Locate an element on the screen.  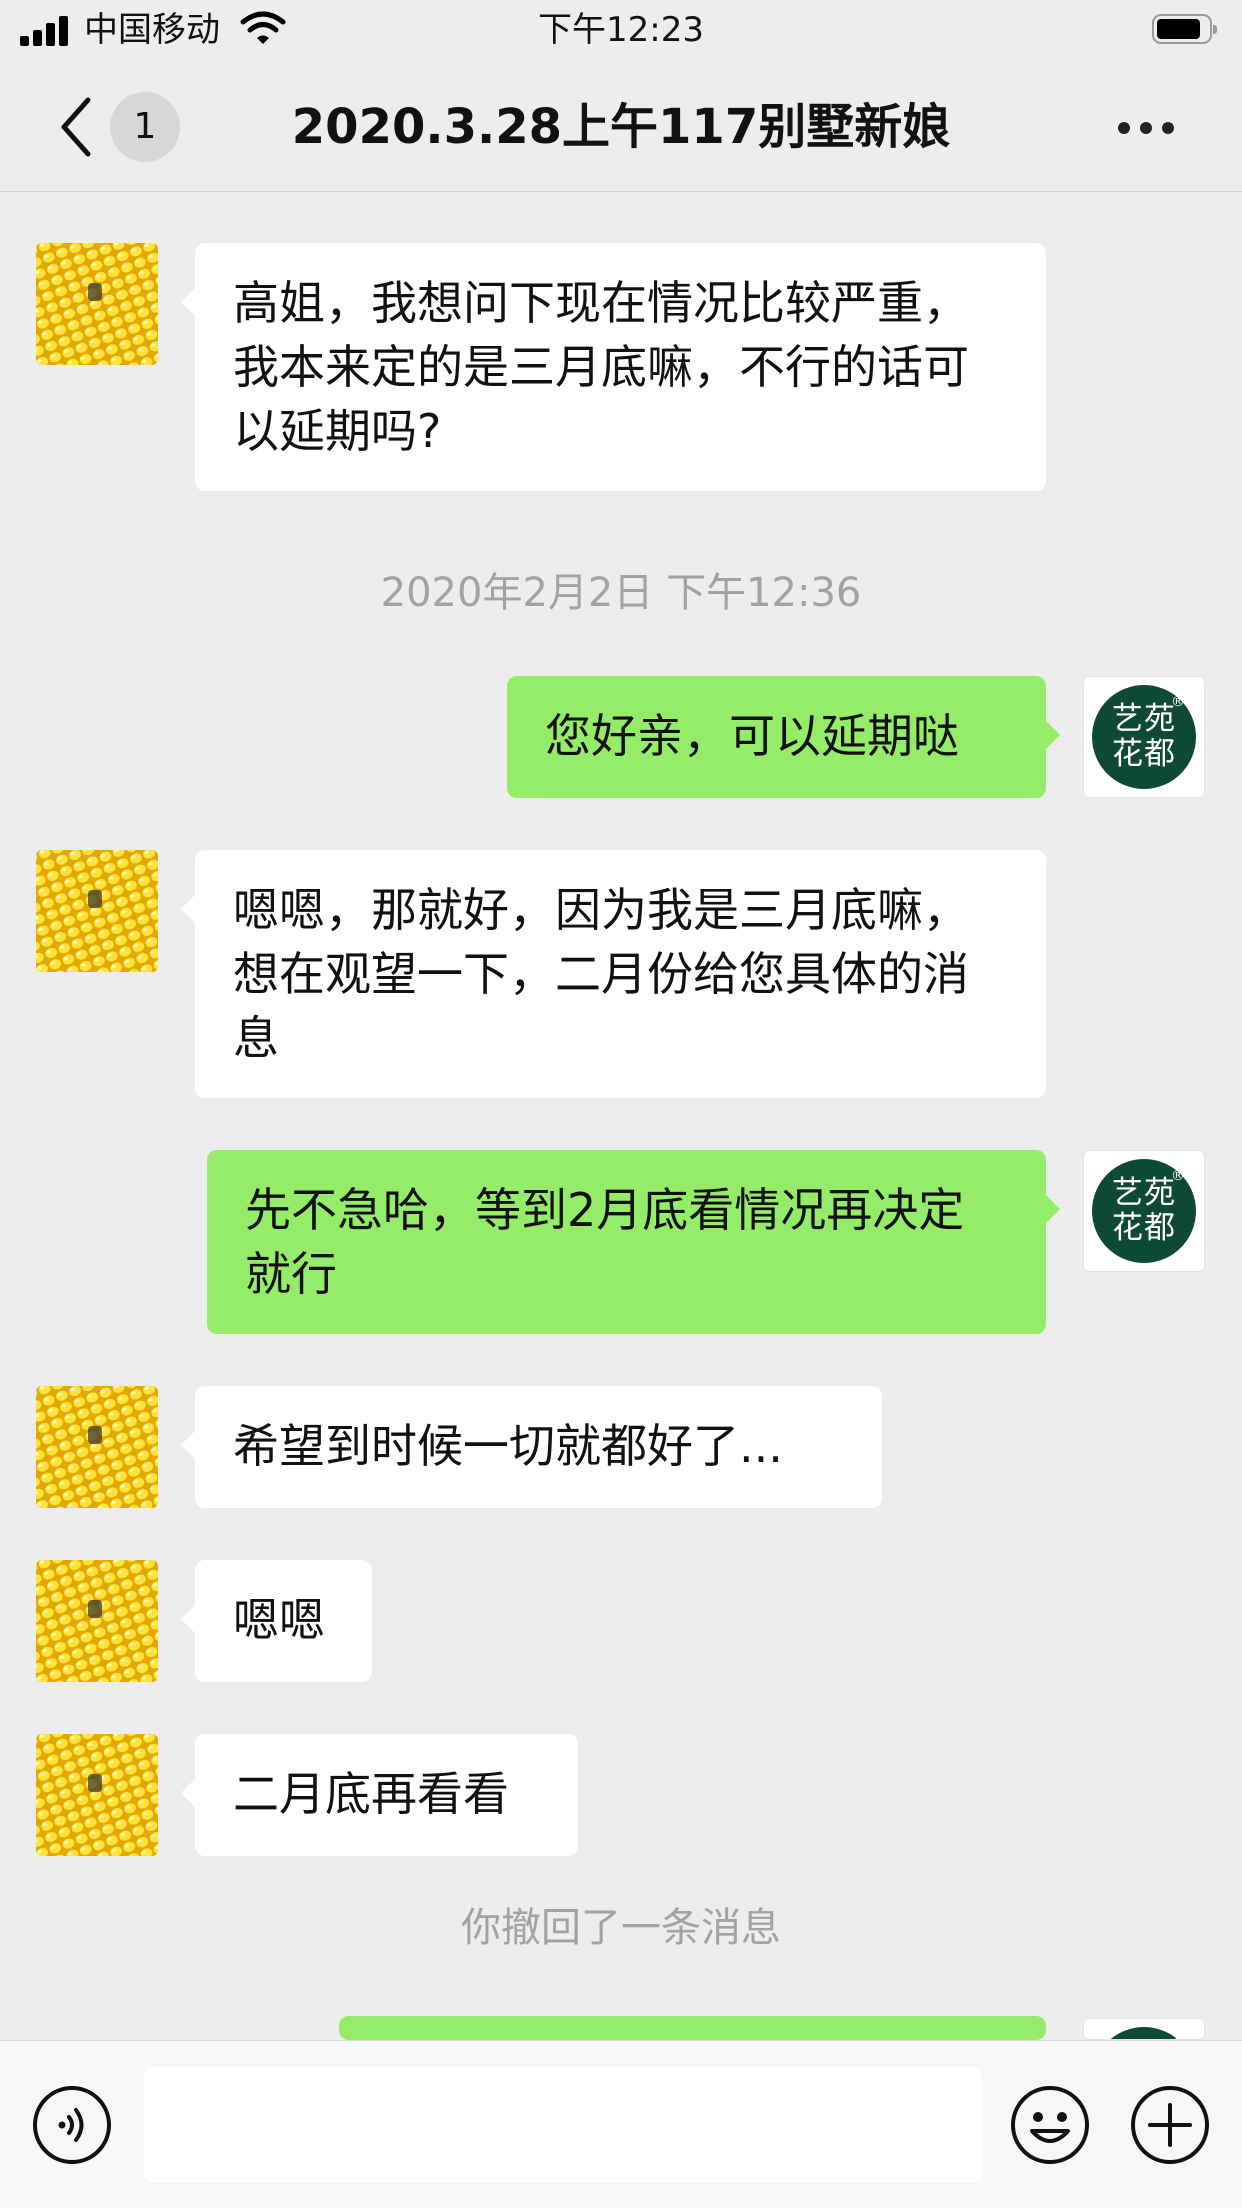
chat-title: 2020.3.28上午117别墅新娘 is located at coordinates (621, 127).